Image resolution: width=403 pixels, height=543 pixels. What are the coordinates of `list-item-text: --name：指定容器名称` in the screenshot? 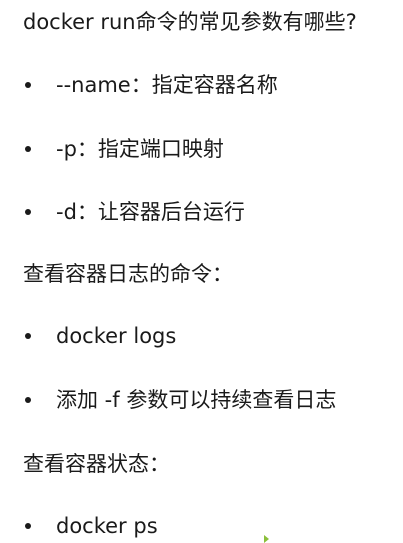 It's located at (167, 85).